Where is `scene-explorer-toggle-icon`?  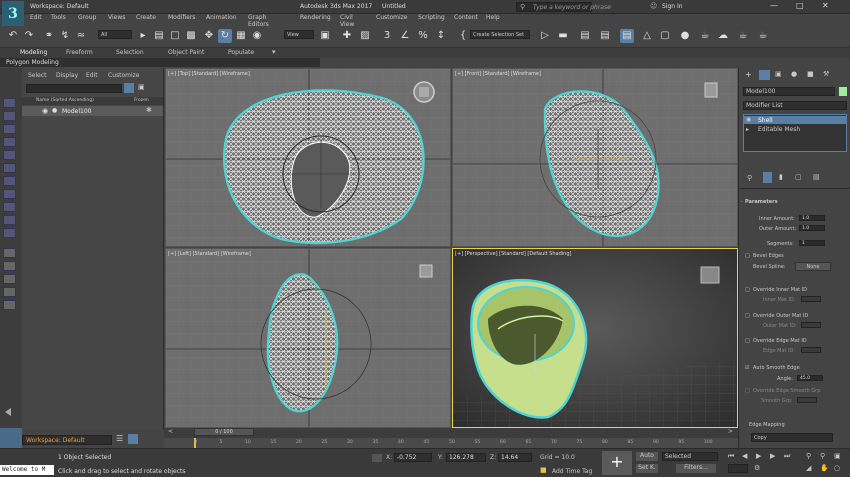
scene-explorer-toggle-icon is located at coordinates (133, 439).